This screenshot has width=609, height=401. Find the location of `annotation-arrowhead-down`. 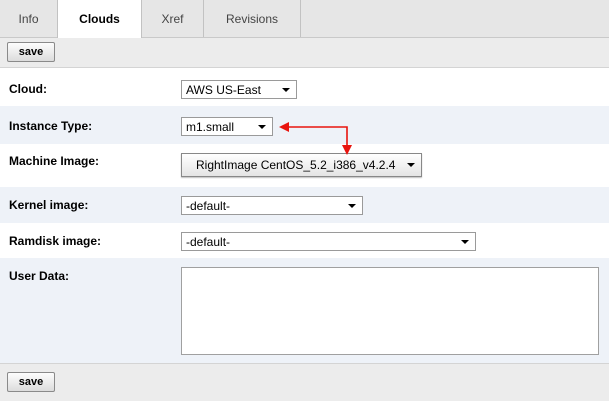

annotation-arrowhead-down is located at coordinates (347, 150).